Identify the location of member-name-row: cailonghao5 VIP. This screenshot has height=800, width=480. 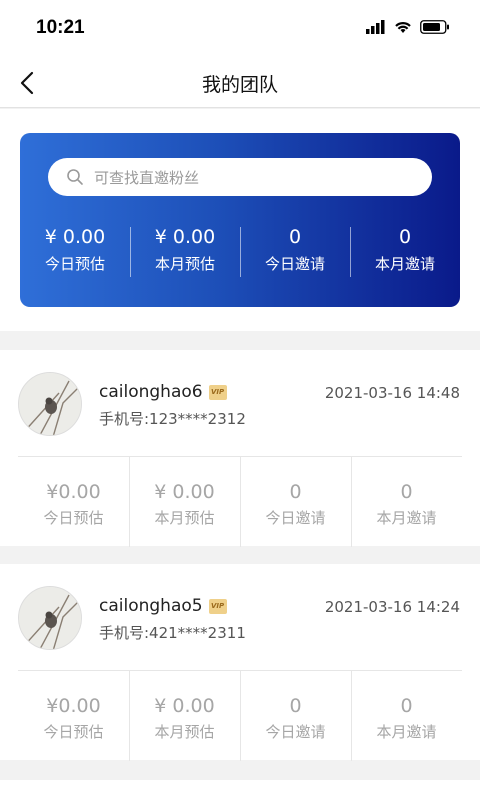
(163, 606).